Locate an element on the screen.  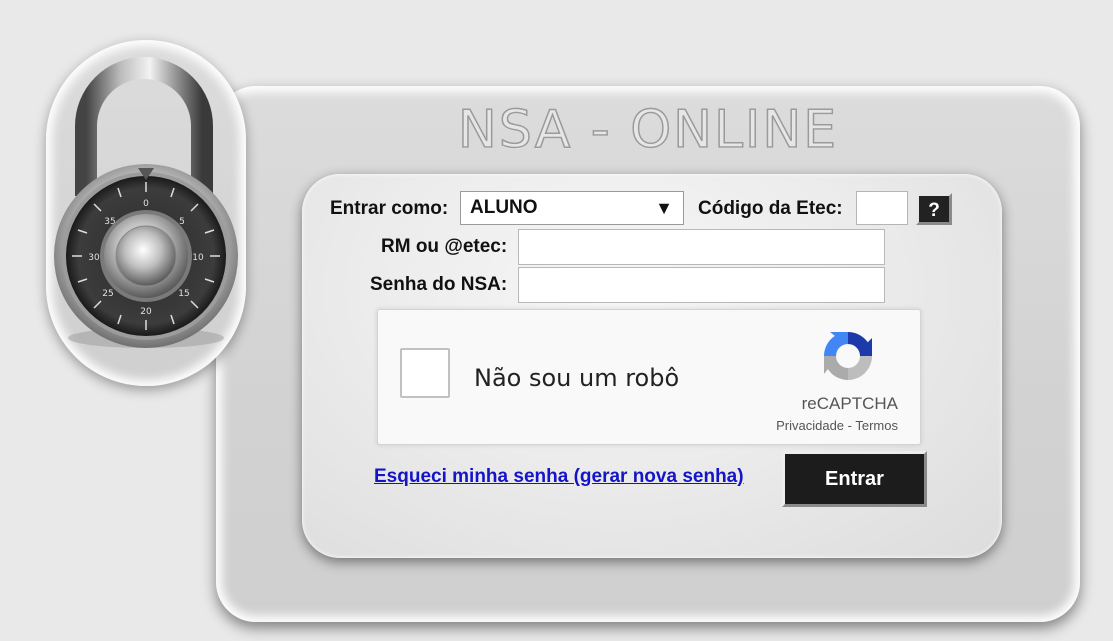
rm-input is located at coordinates (701, 247).